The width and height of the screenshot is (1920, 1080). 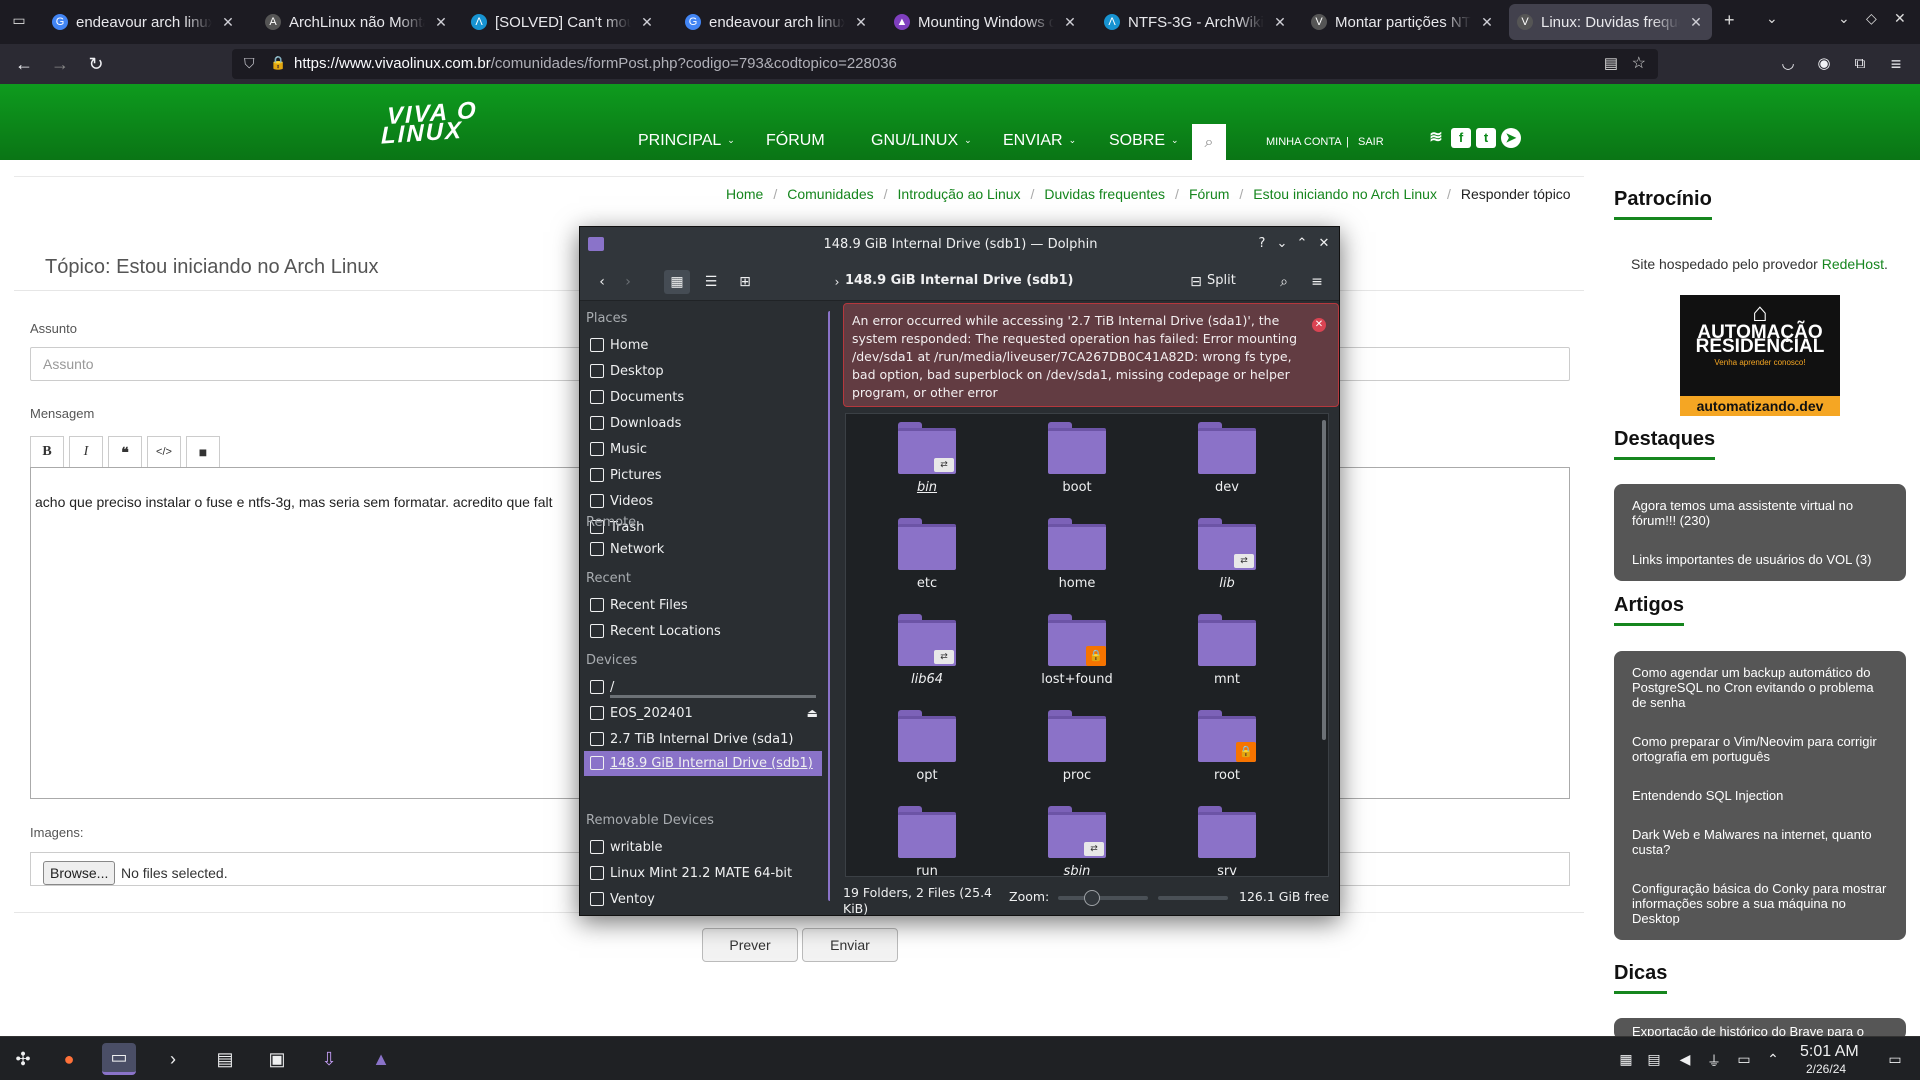 I want to click on system-monitor-task-icon: ▤, so click(x=225, y=1059).